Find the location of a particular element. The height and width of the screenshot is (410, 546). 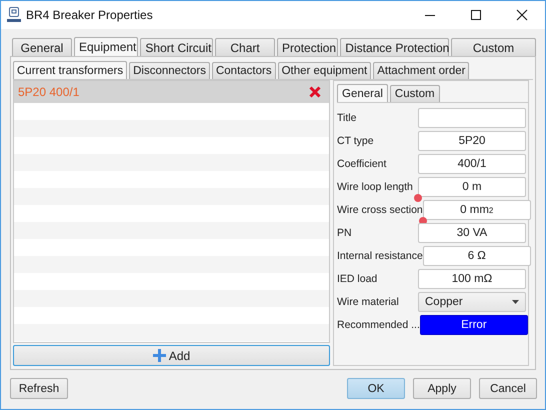

delete-icon is located at coordinates (315, 92).